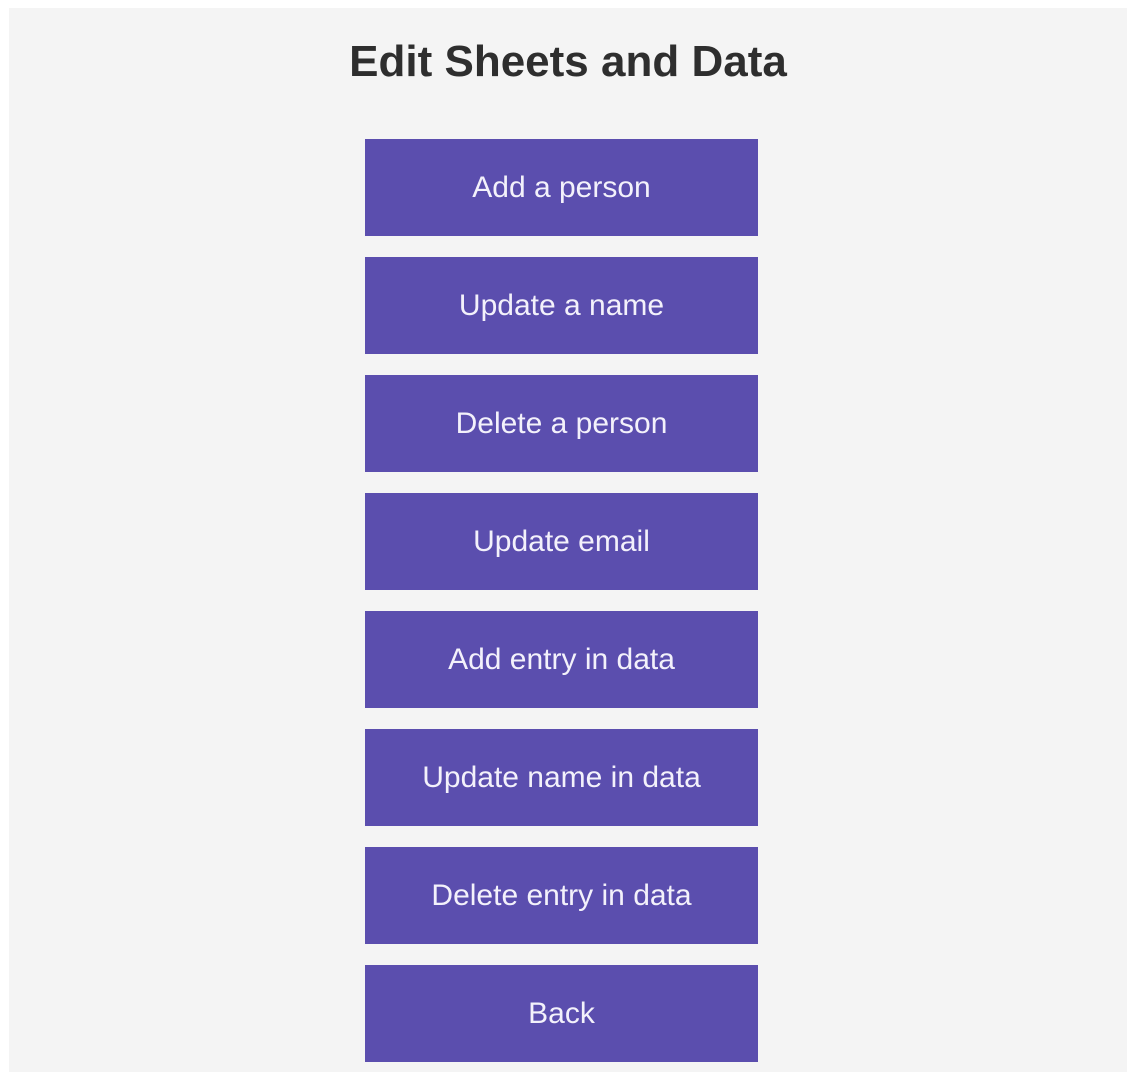 This screenshot has width=1127, height=1083. What do you see at coordinates (561, 1013) in the screenshot?
I see `back-button: Back` at bounding box center [561, 1013].